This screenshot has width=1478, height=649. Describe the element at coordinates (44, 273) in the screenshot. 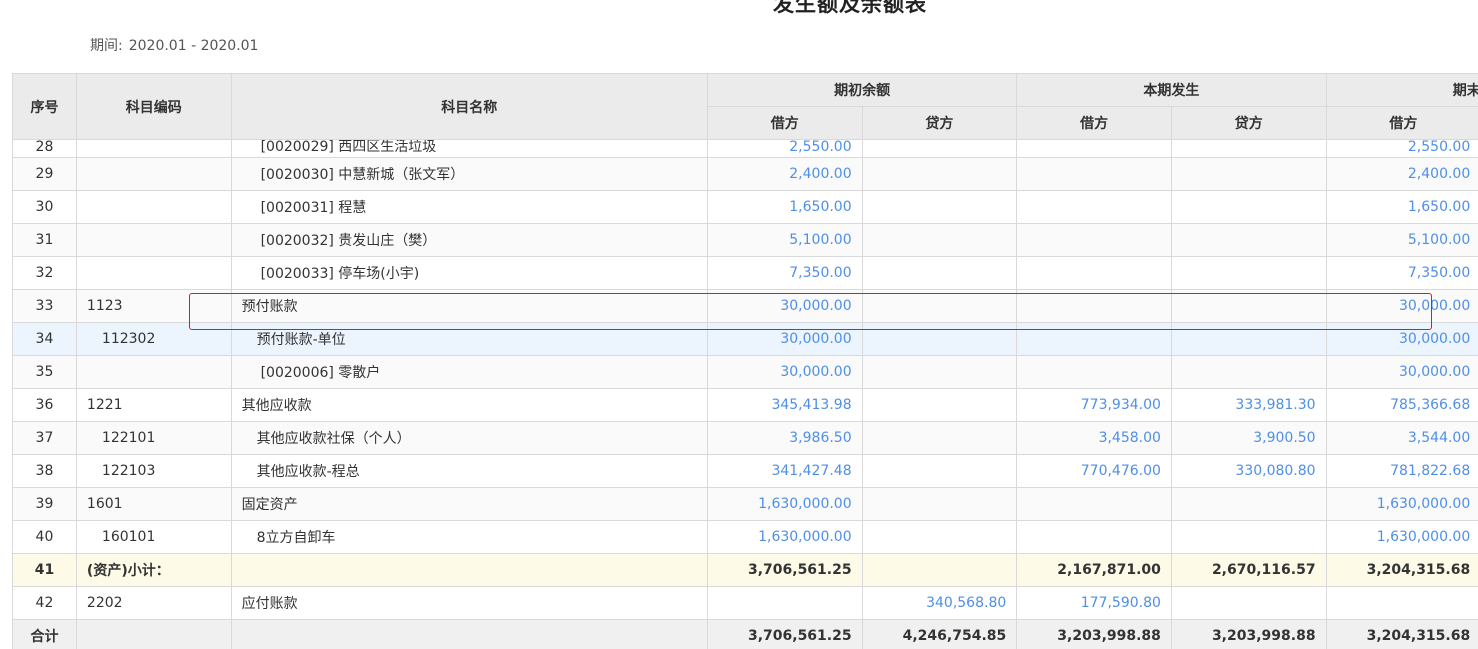

I see `cell-seq: 32` at that location.